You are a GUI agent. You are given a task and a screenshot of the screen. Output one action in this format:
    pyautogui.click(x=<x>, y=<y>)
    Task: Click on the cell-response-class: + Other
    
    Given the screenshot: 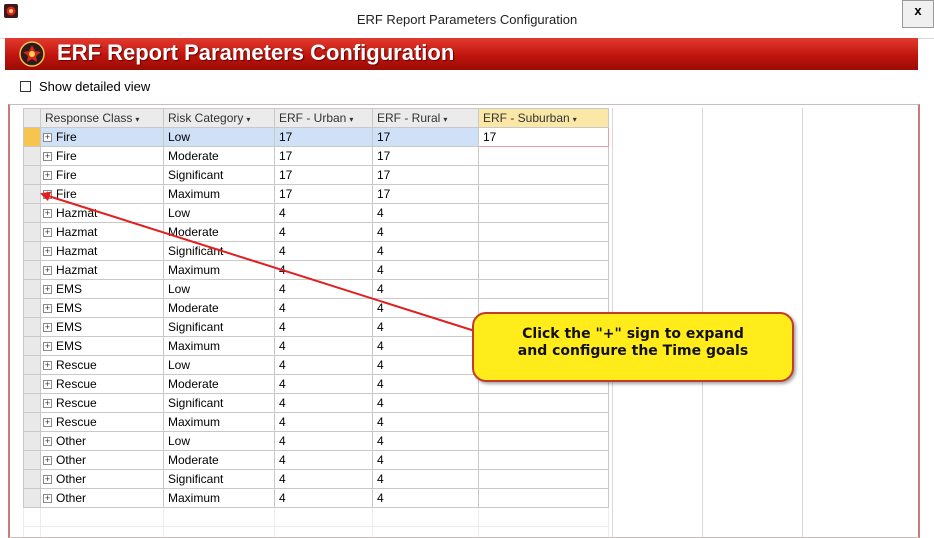 What is the action you would take?
    pyautogui.click(x=102, y=479)
    